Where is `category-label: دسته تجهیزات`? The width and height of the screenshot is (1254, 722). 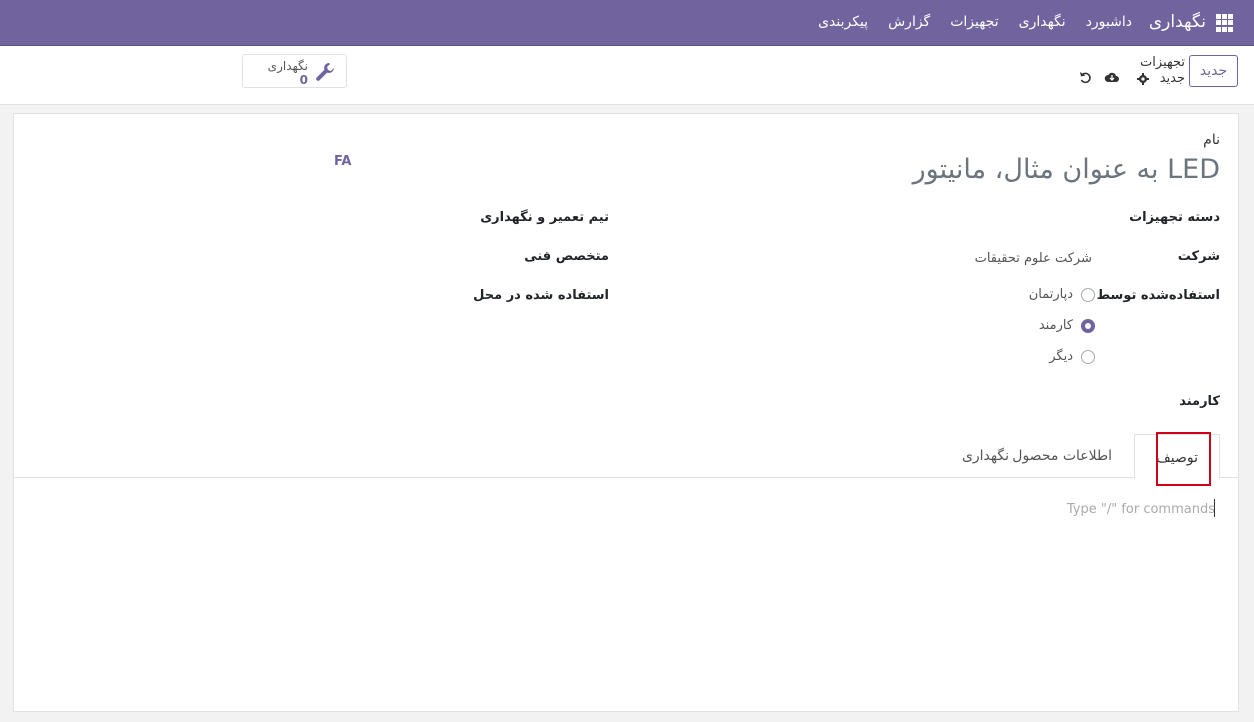 category-label: دسته تجهیزات is located at coordinates (1174, 217).